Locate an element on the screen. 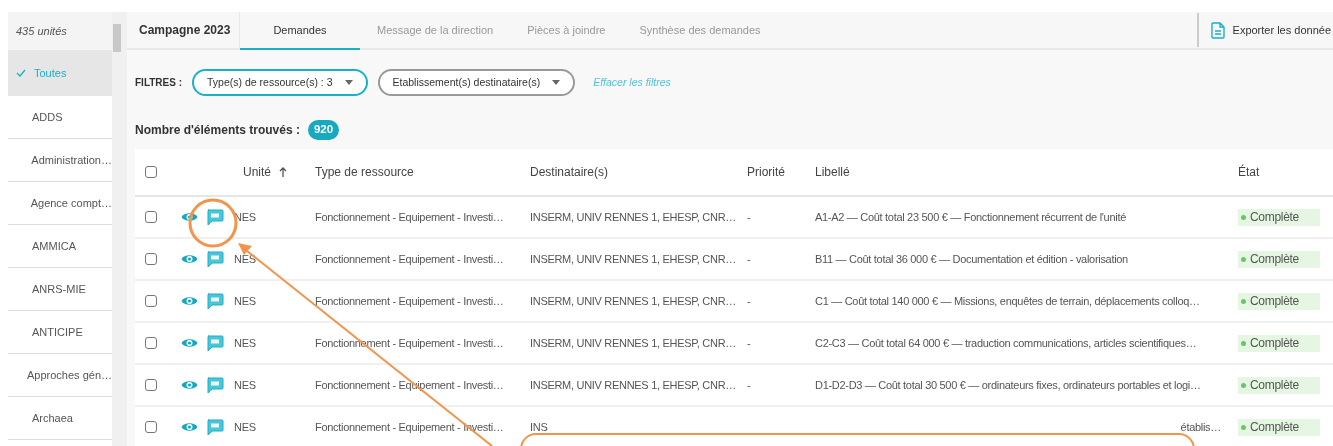 The image size is (1333, 446). filter-dropdown: Type(s) de ressource(s) : 3 is located at coordinates (280, 82).